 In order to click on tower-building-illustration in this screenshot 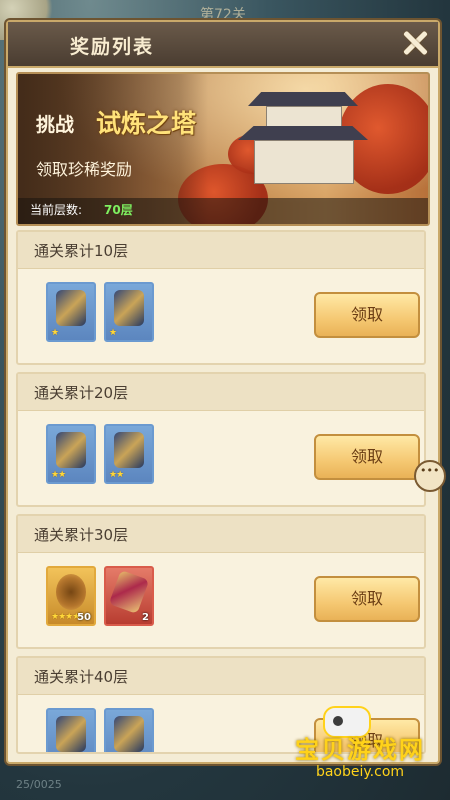, I will do `click(303, 138)`.